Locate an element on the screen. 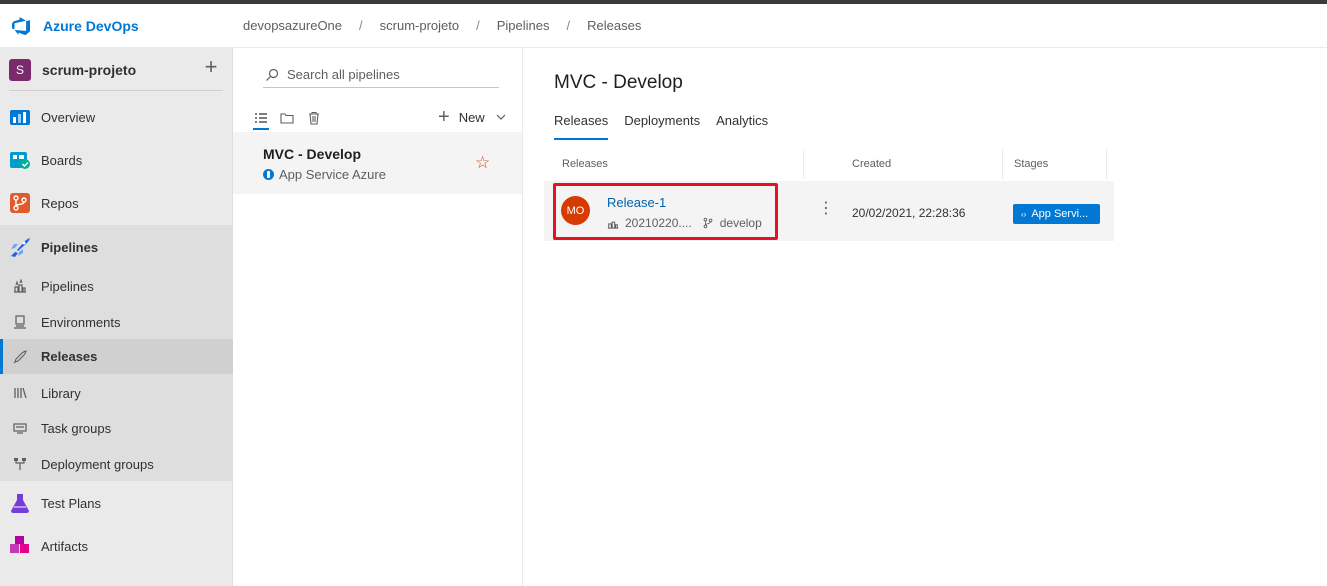  library-icon is located at coordinates (20, 393).